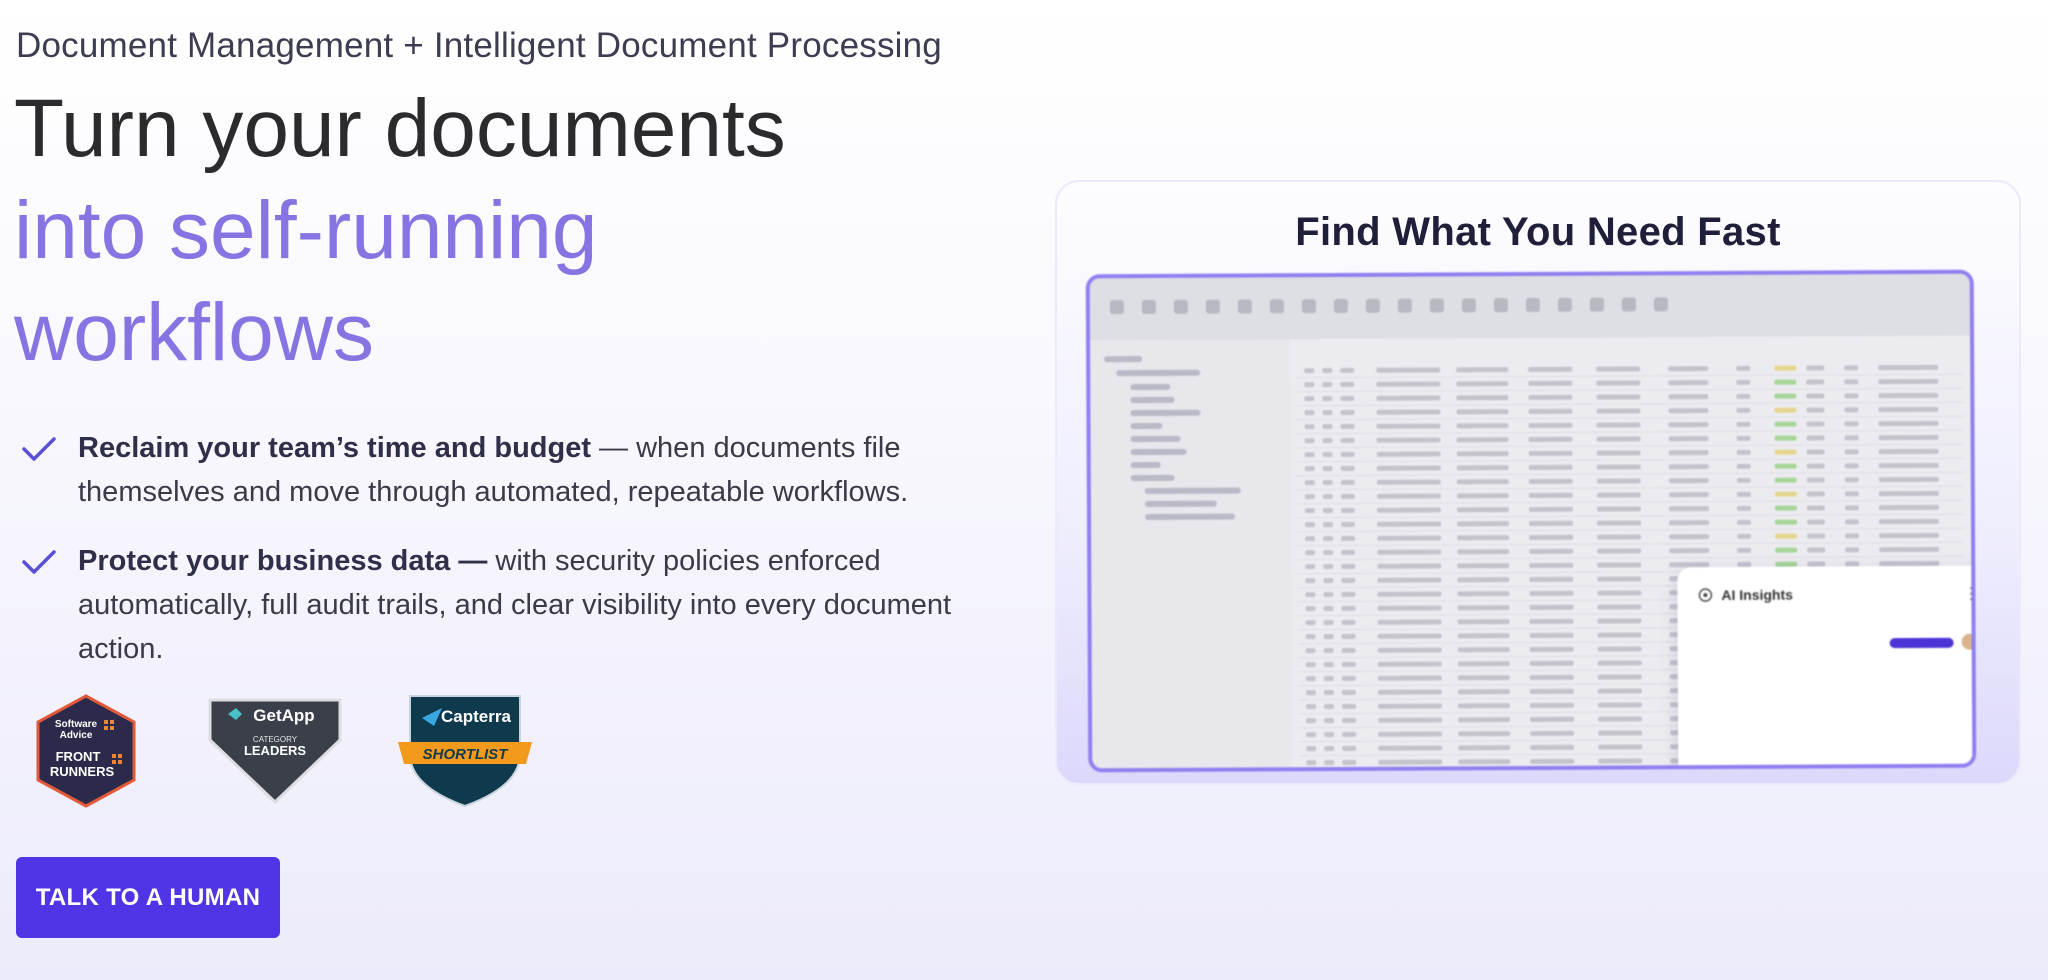 The width and height of the screenshot is (2048, 980). Describe the element at coordinates (82, 771) in the screenshot. I see `badge-sa-line4: RUNNERS` at that location.